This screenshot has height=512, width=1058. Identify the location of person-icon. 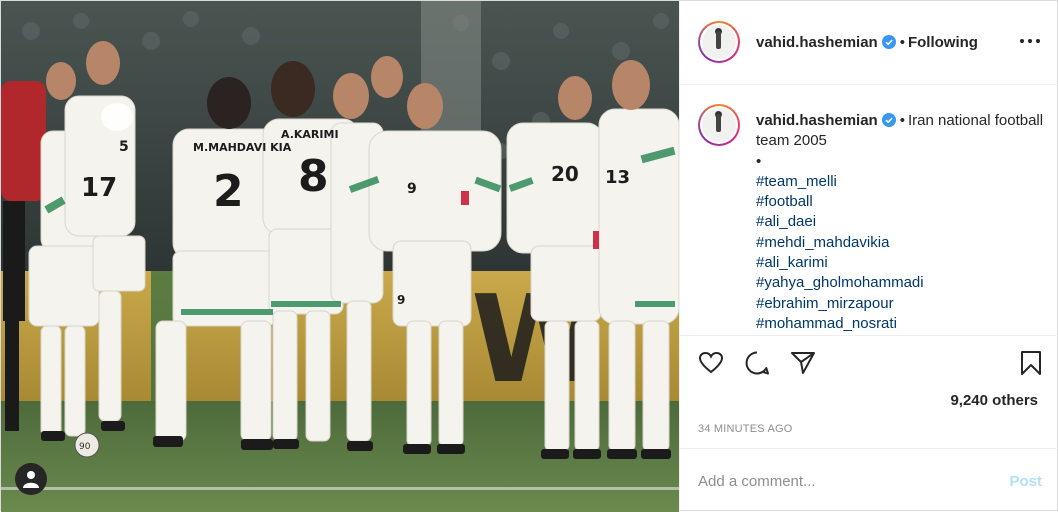
(31, 479).